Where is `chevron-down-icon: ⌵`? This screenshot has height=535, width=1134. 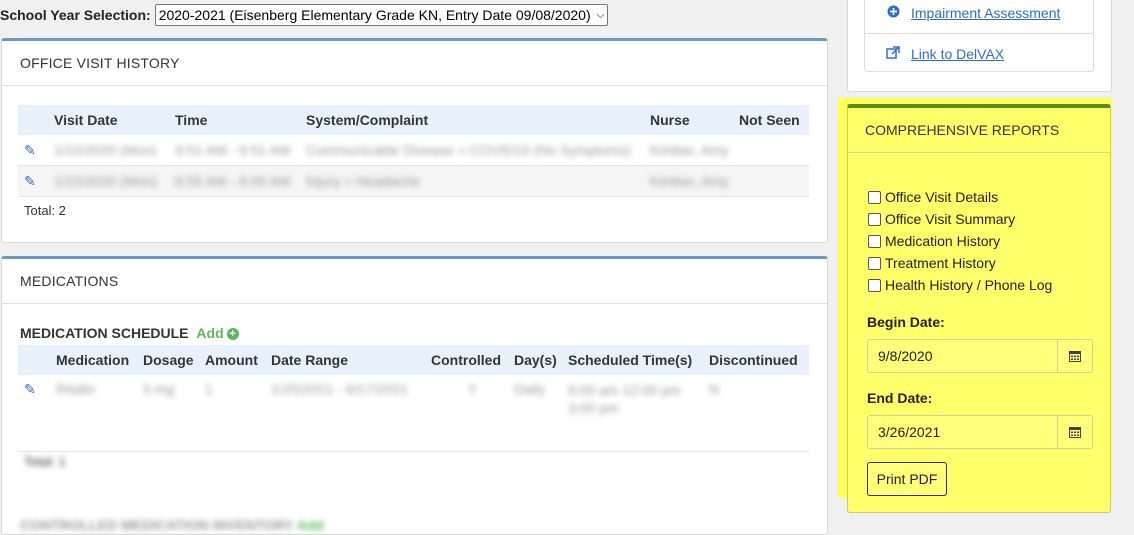 chevron-down-icon: ⌵ is located at coordinates (600, 15).